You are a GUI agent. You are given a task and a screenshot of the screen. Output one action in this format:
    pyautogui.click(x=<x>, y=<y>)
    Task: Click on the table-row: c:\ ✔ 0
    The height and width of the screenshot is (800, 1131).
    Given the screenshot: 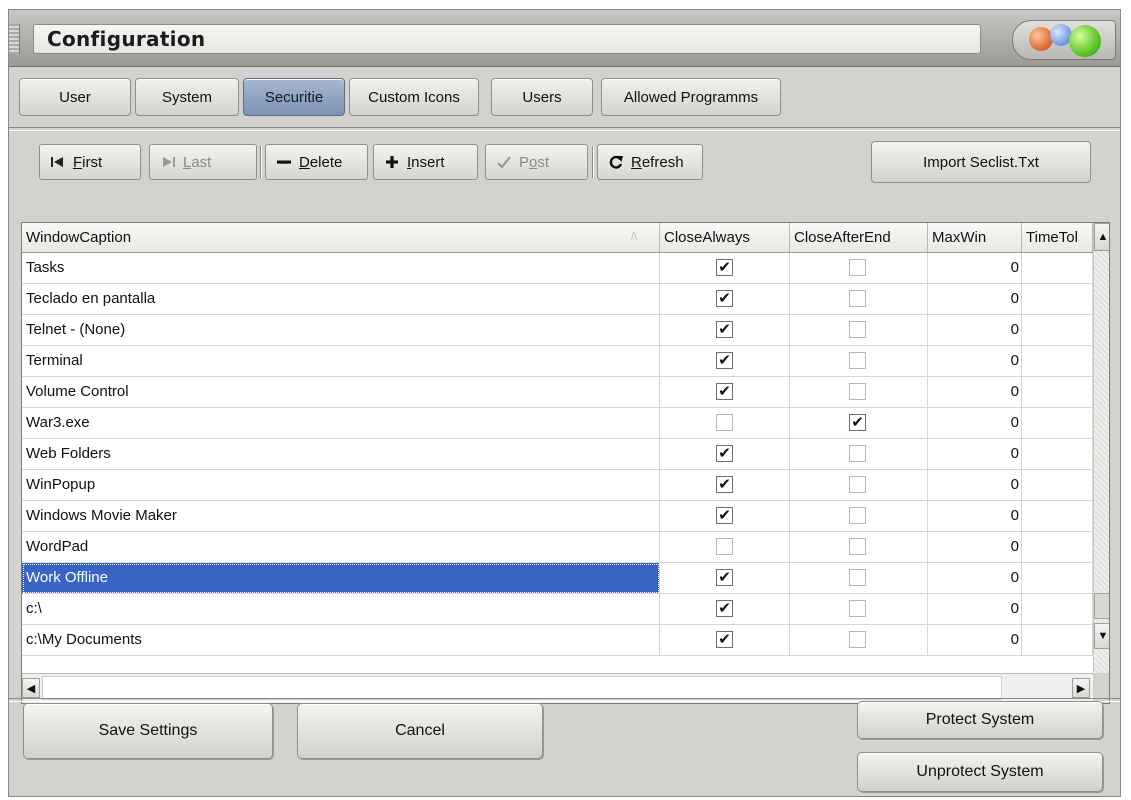 What is the action you would take?
    pyautogui.click(x=557, y=609)
    